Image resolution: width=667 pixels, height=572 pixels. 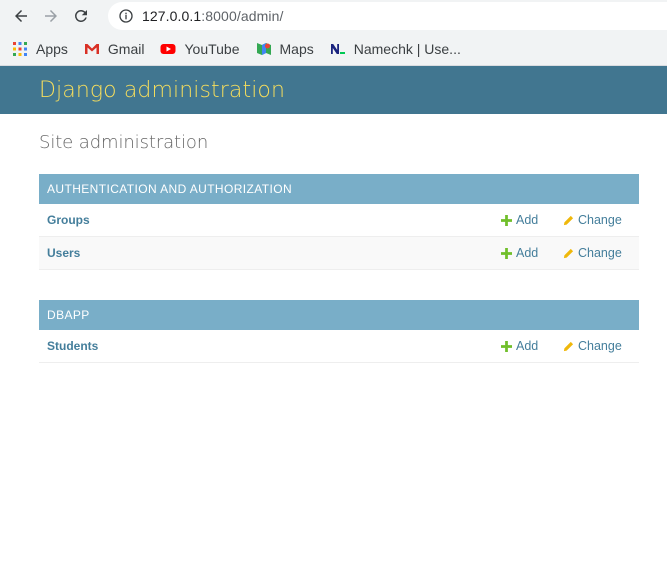 What do you see at coordinates (64, 220) in the screenshot?
I see `model-link-groups: Groups` at bounding box center [64, 220].